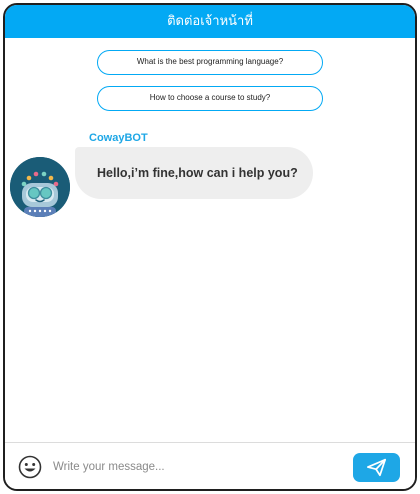 The width and height of the screenshot is (420, 494). I want to click on suggestion-chip: How to choose a course to study?, so click(210, 98).